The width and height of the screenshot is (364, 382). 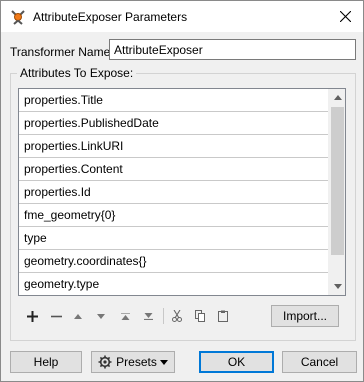 I want to click on attributes-group-legend: Attributes To Expose:, so click(x=77, y=73).